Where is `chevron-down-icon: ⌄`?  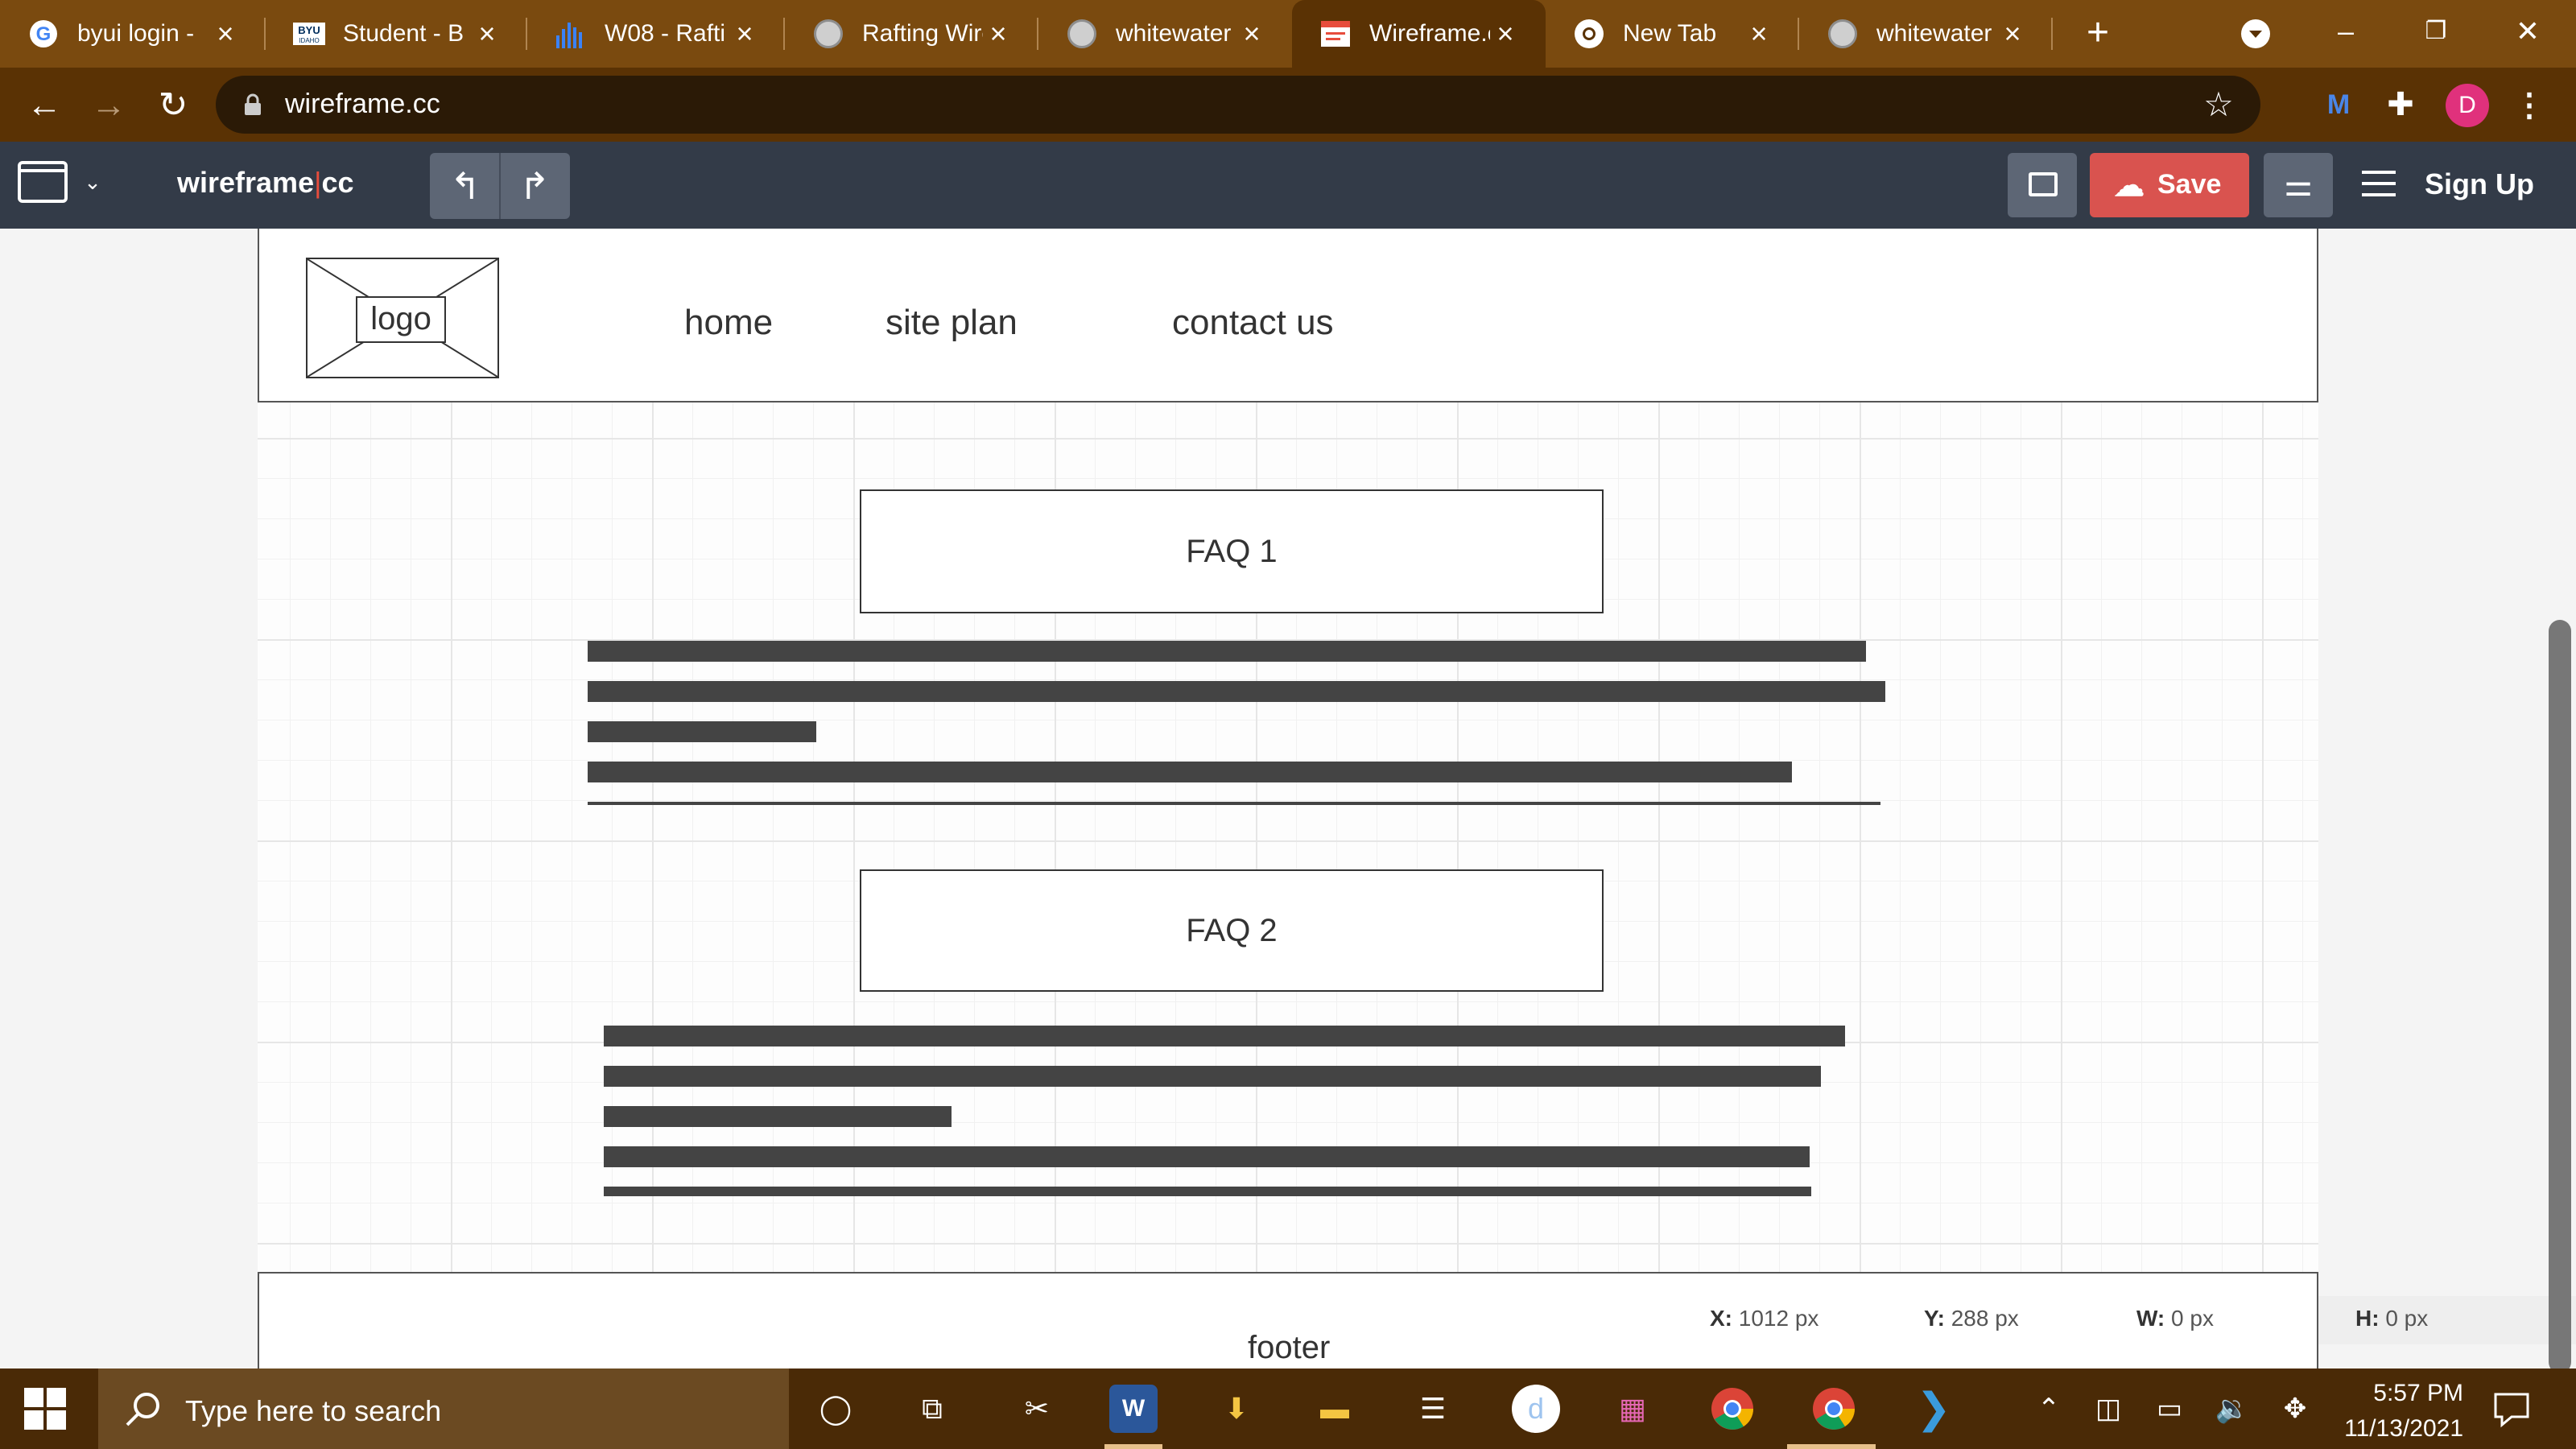 chevron-down-icon: ⌄ is located at coordinates (92, 182).